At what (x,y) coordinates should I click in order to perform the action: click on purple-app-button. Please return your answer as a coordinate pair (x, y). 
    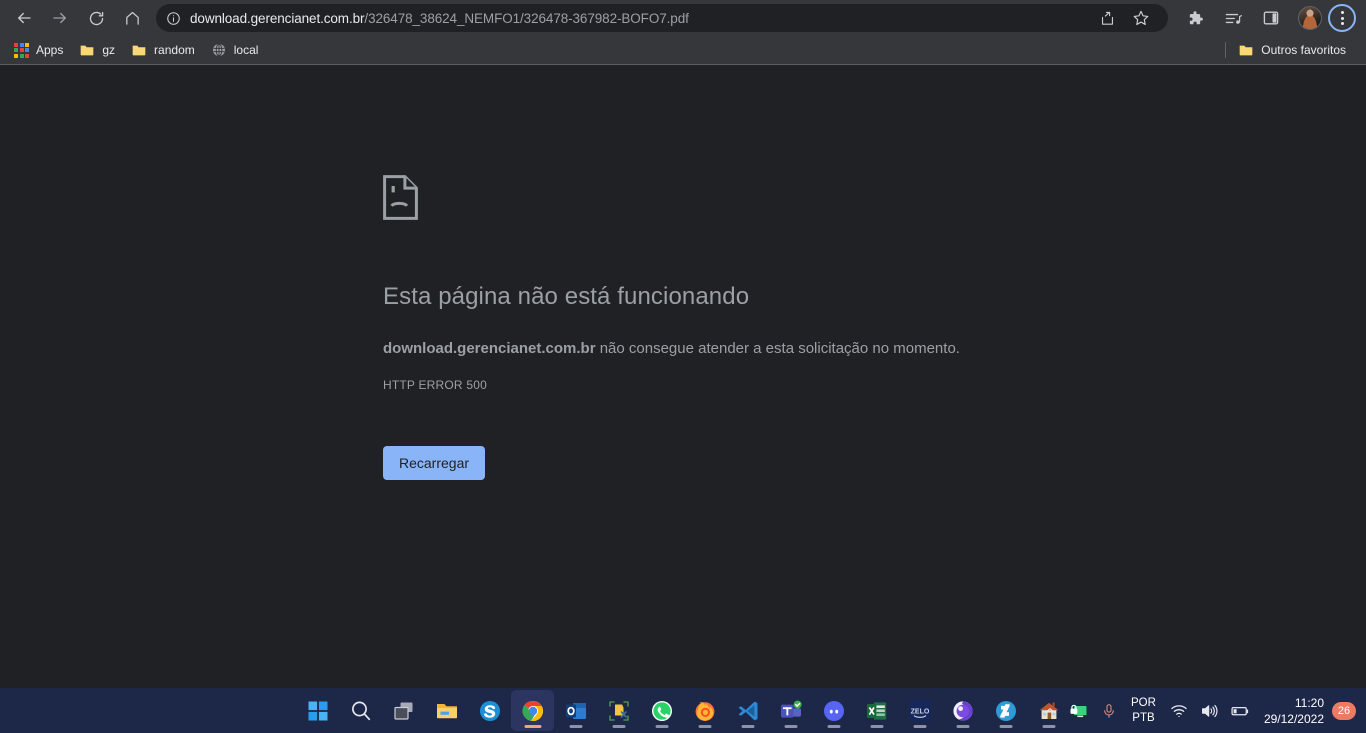
    Looking at the image, I should click on (962, 710).